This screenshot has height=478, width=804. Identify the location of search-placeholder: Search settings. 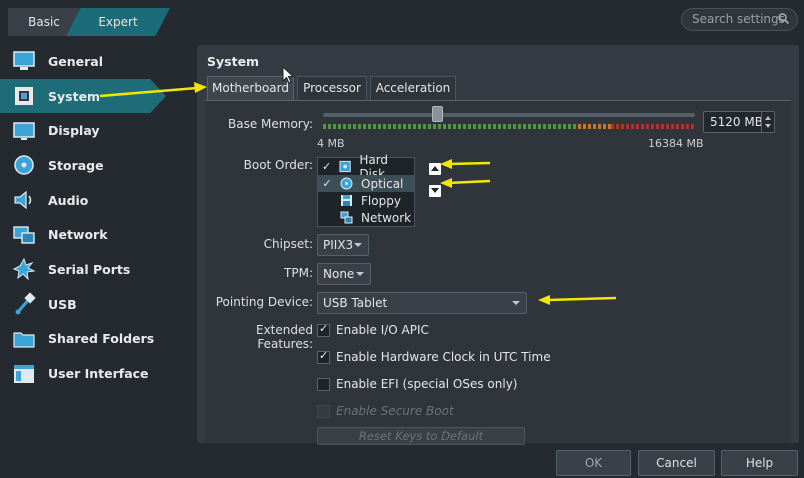
(738, 19).